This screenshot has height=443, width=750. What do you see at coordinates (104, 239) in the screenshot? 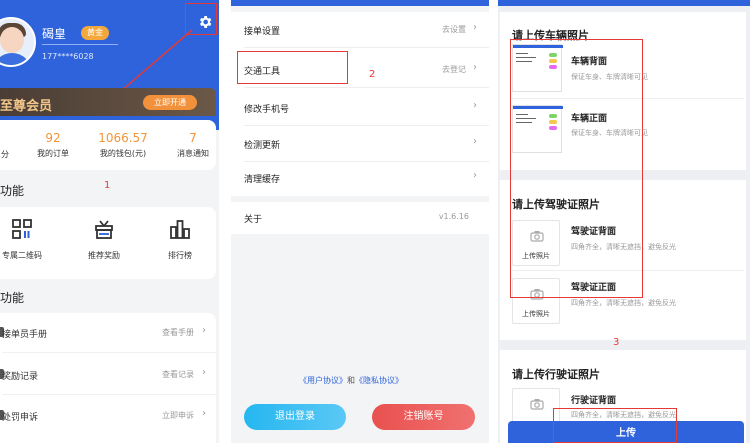
I see `feature-referral-reward: 推荐奖励` at bounding box center [104, 239].